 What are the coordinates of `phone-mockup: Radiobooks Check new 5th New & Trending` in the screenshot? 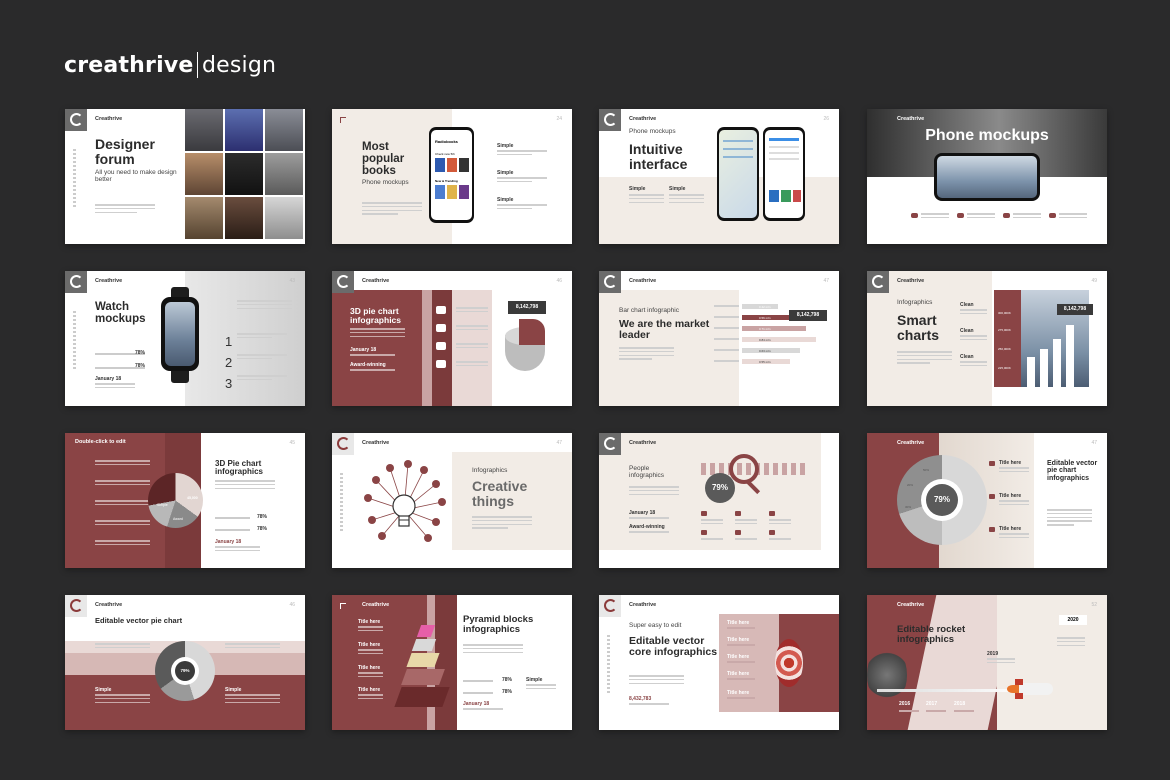 It's located at (451, 175).